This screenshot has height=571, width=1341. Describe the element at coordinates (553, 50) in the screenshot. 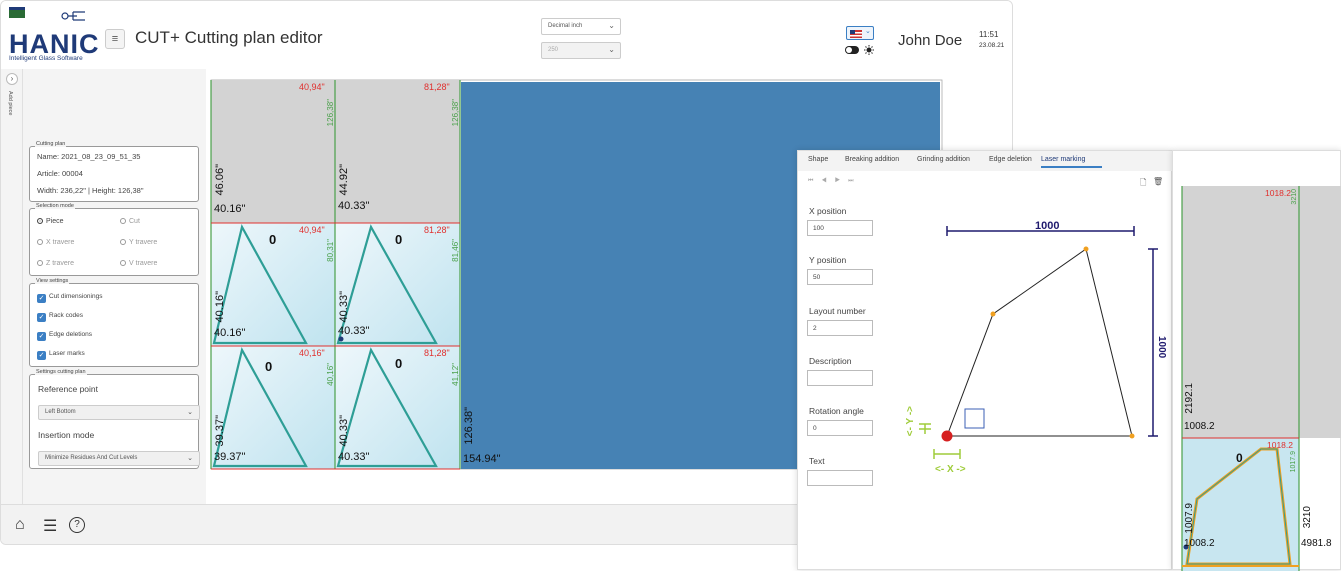

I see `value-dropdown-value: 250` at that location.